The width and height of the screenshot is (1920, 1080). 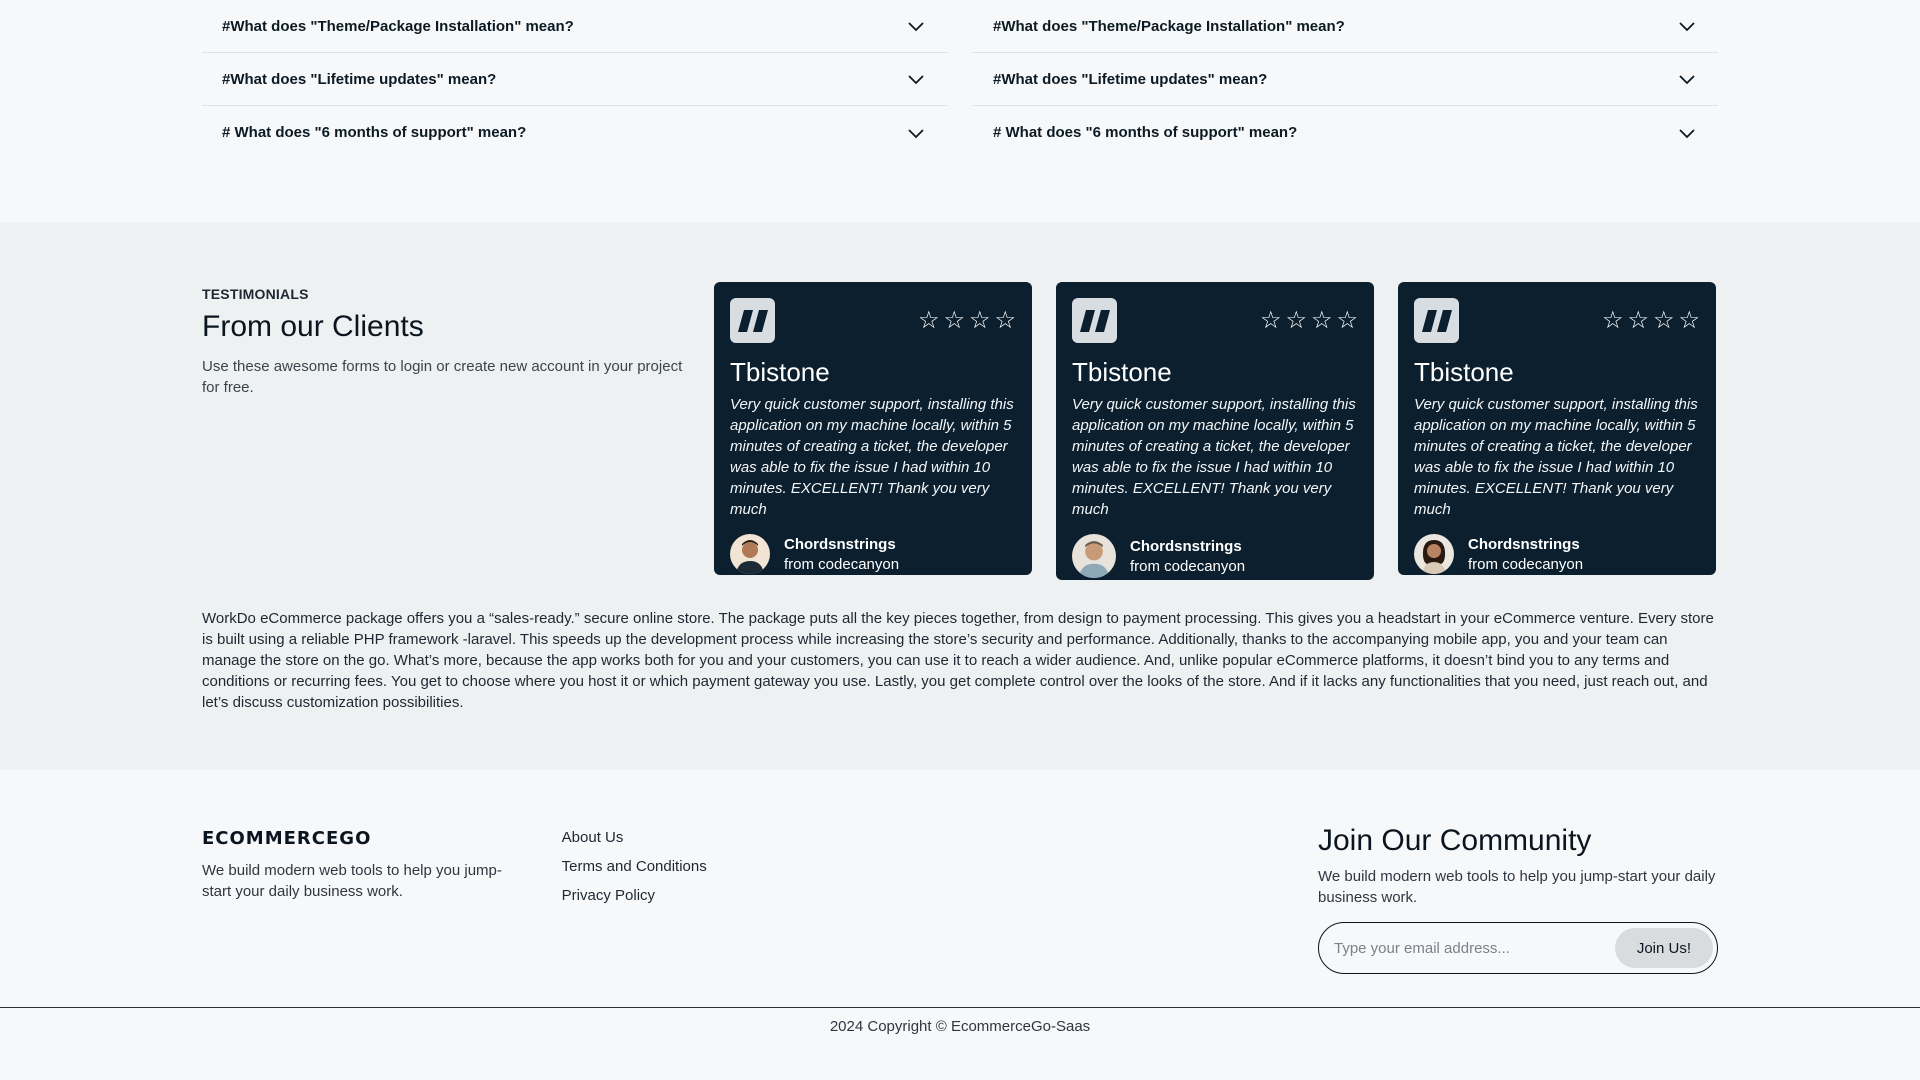 I want to click on footer-link-terms: Terms and Conditions, so click(x=940, y=867).